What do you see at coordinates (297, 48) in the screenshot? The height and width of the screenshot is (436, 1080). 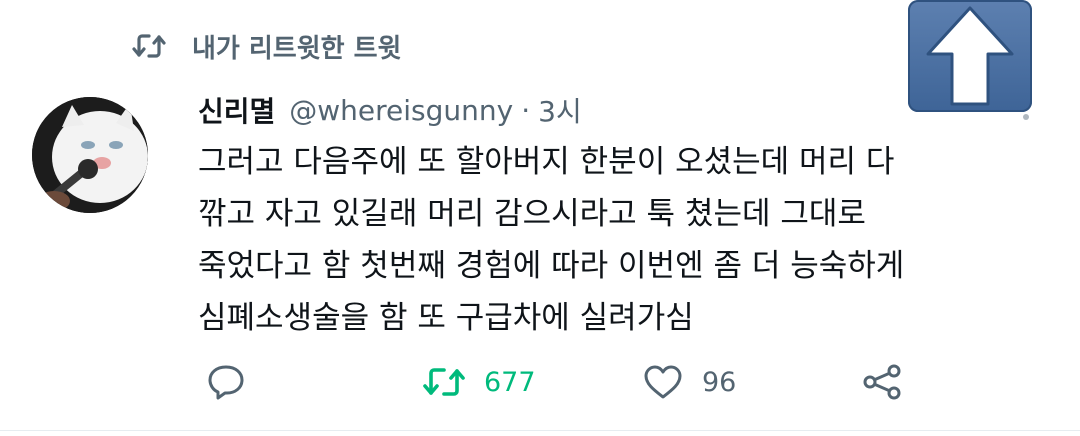 I see `retweet-header-label: 내가 리트윗한 트윗` at bounding box center [297, 48].